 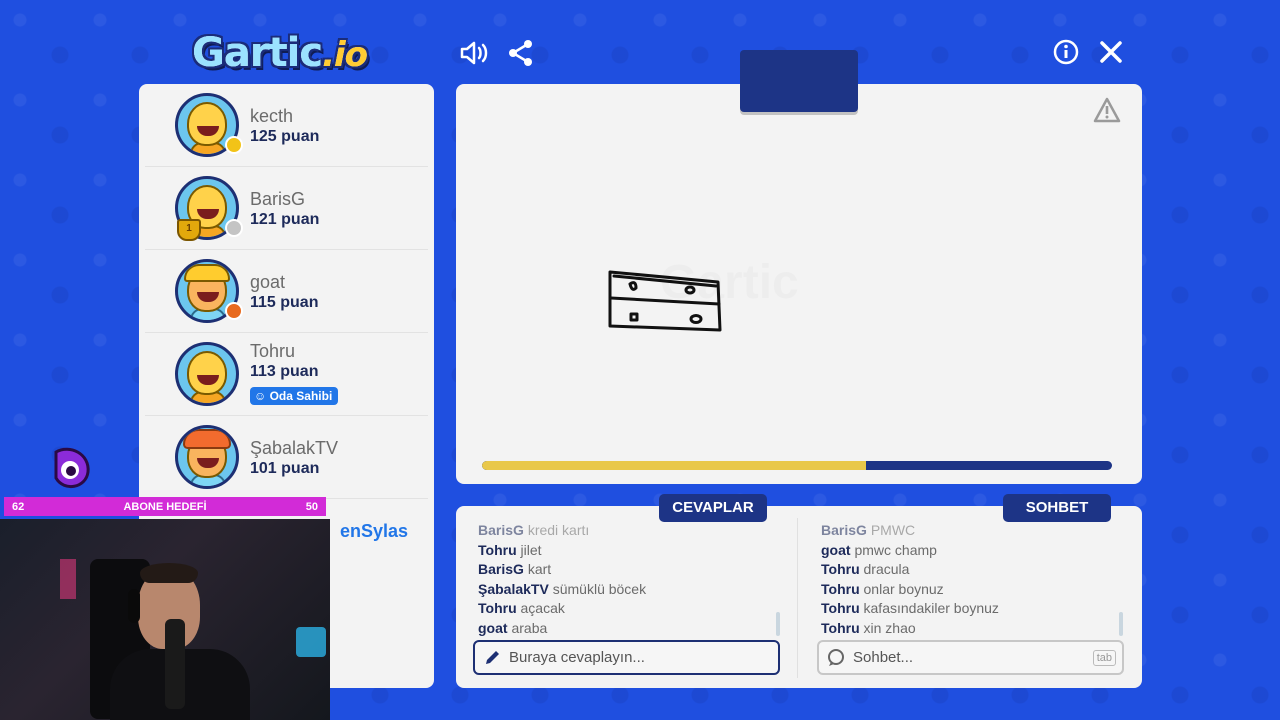 What do you see at coordinates (189, 230) in the screenshot?
I see `trophy-icon: 1` at bounding box center [189, 230].